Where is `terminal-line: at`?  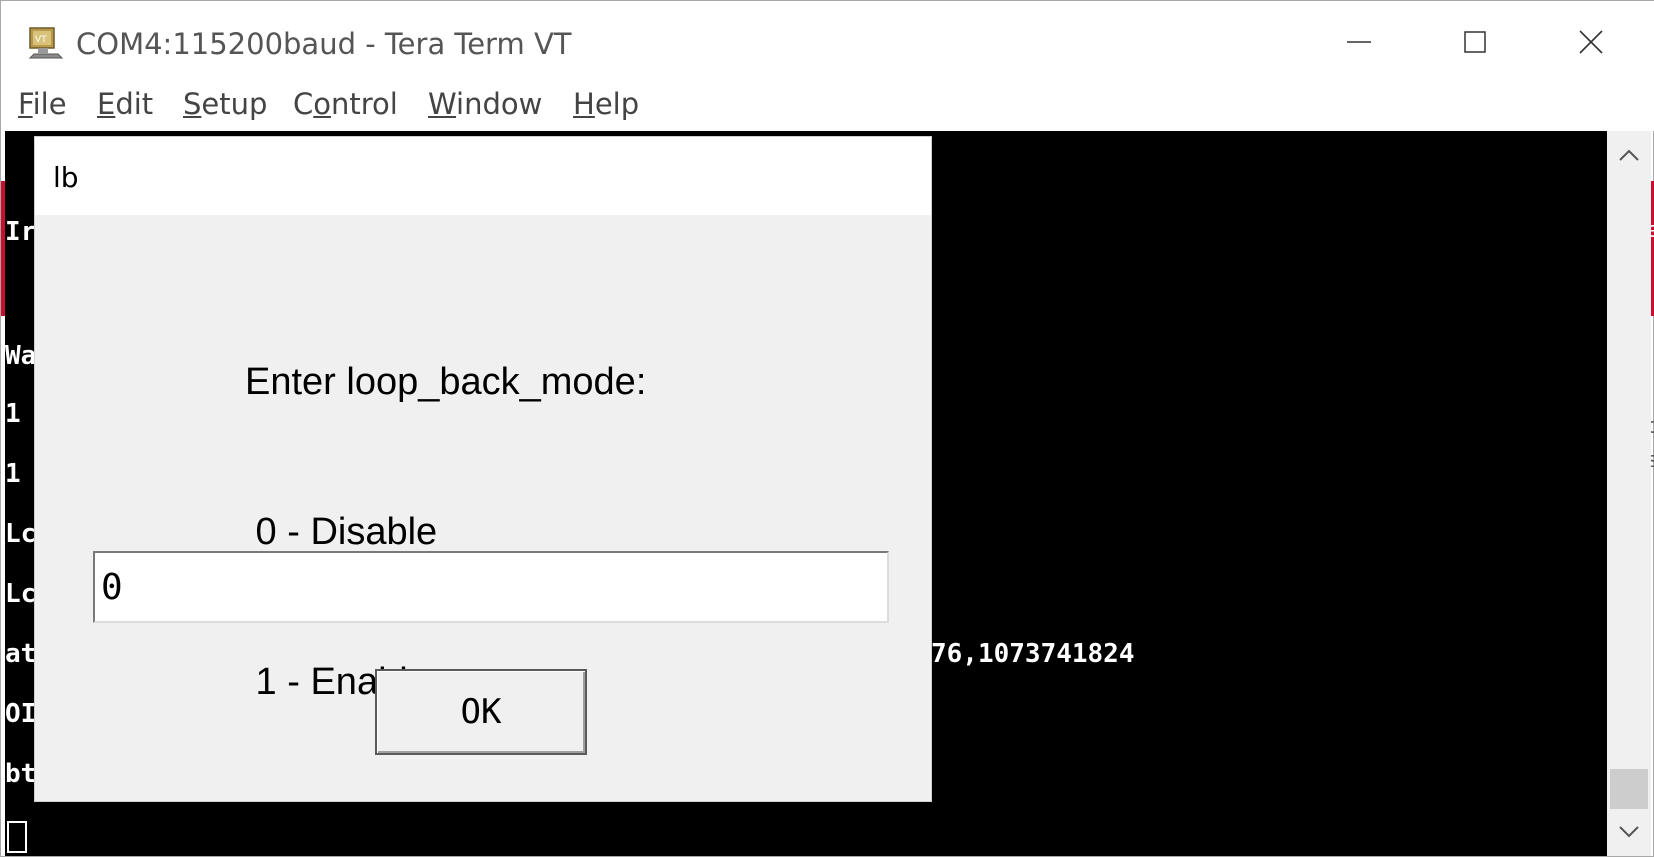 terminal-line: at is located at coordinates (21, 654).